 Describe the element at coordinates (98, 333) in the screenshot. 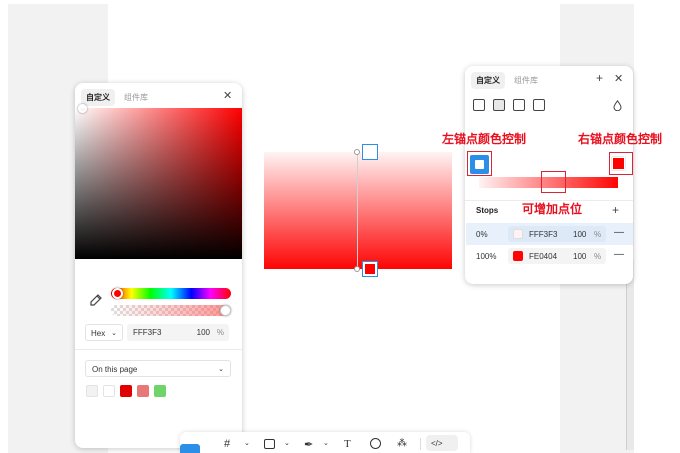

I see `color-mode-label: Hex` at that location.